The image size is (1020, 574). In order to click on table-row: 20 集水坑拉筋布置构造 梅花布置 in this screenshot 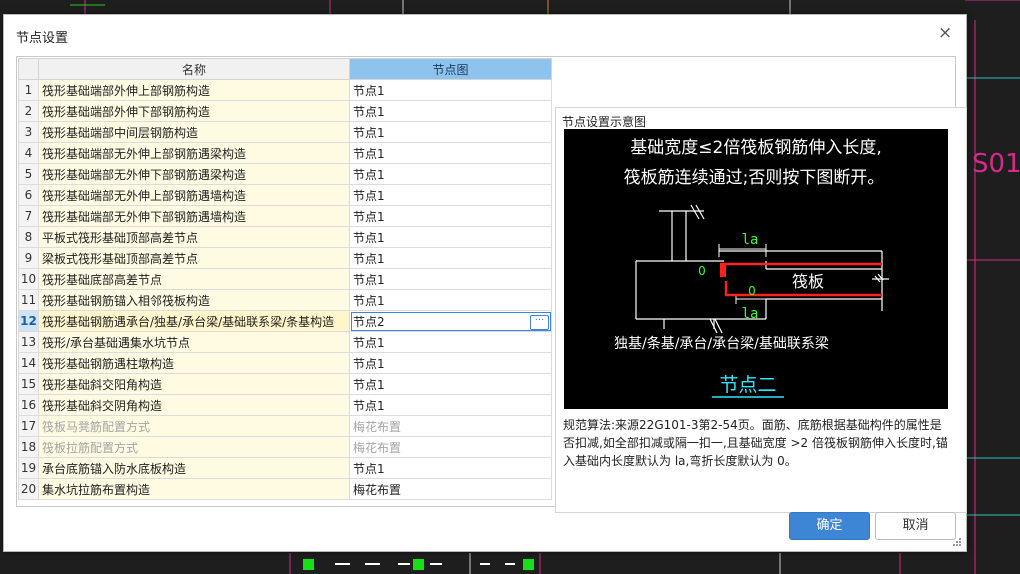, I will do `click(285, 489)`.